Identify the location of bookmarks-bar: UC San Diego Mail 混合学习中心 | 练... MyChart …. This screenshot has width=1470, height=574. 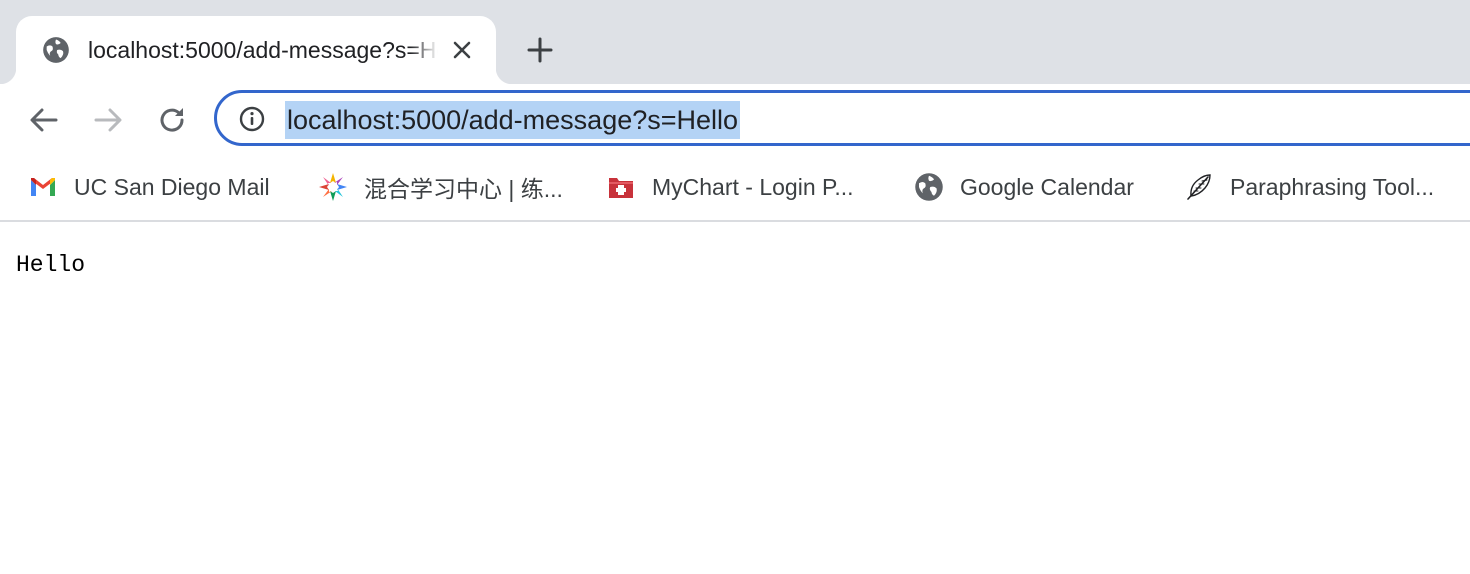
(735, 189).